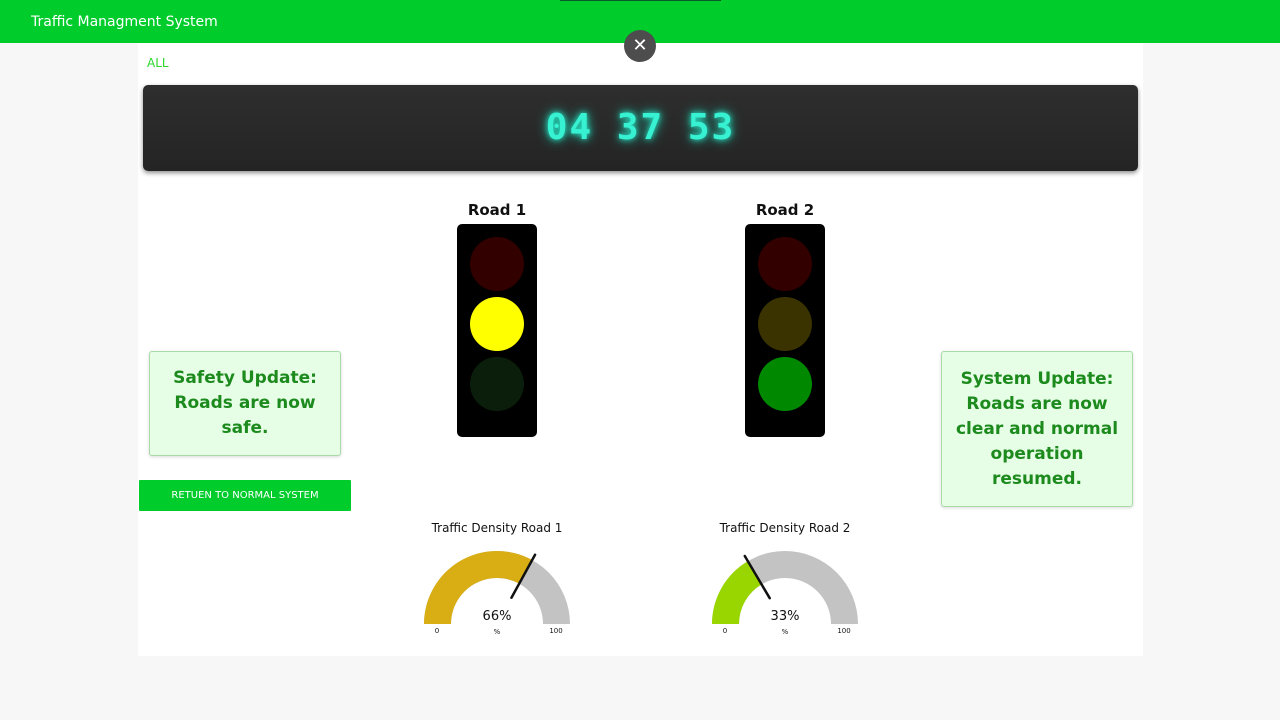  Describe the element at coordinates (245, 495) in the screenshot. I see `return-to-normal-button: RETUEN TO NORMAL SYSTEM` at that location.